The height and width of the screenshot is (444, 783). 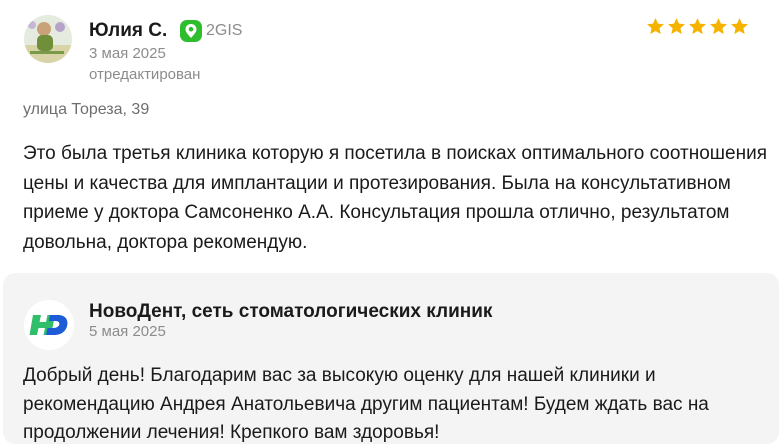 I want to click on review-date: 3 мая 2025, so click(x=127, y=53).